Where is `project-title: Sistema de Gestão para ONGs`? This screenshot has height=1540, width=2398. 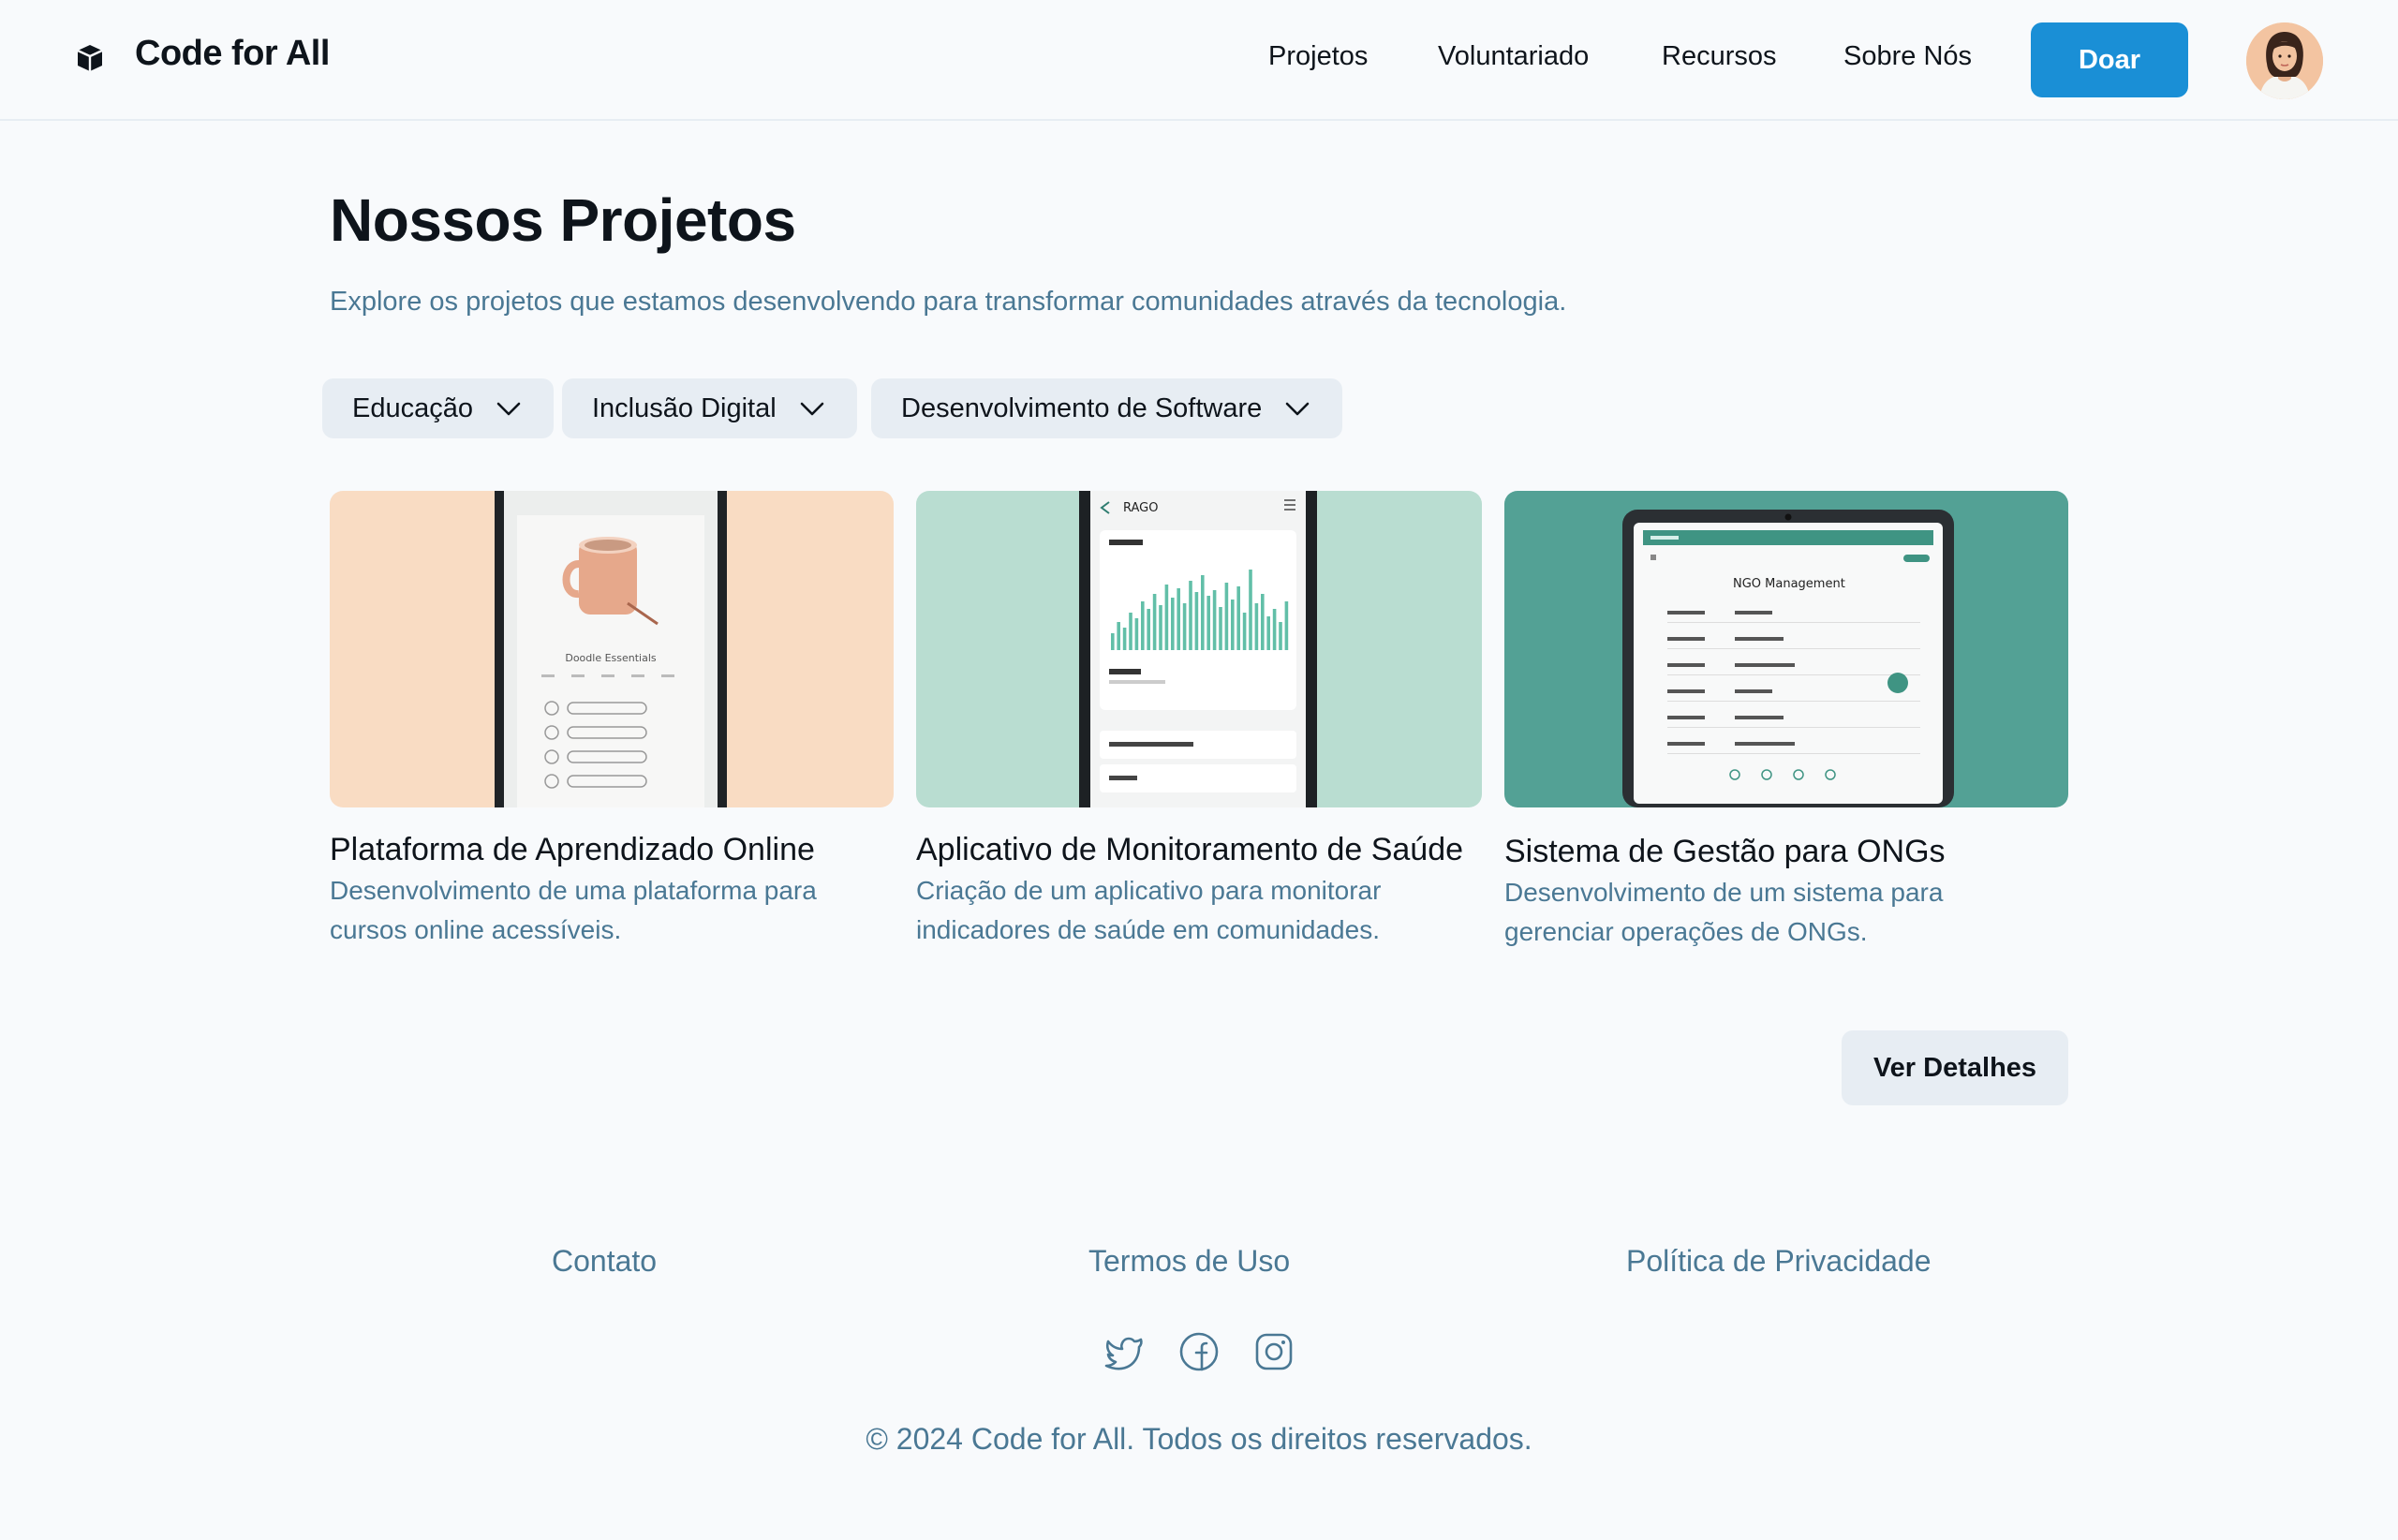 project-title: Sistema de Gestão para ONGs is located at coordinates (1725, 852).